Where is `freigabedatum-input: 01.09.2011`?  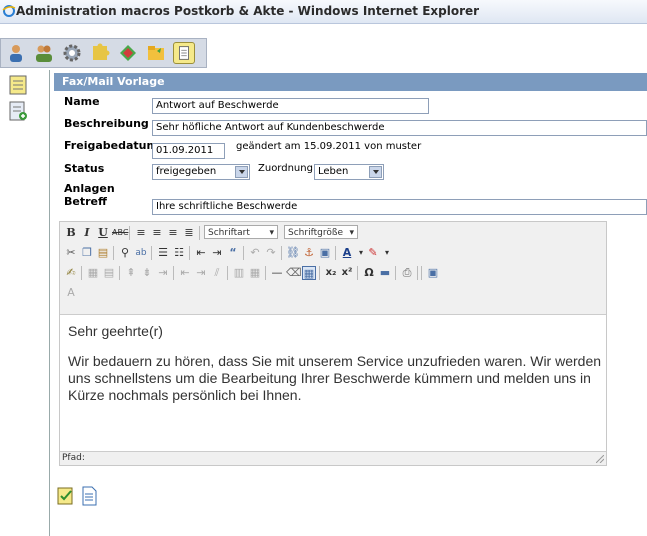
freigabedatum-input: 01.09.2011 is located at coordinates (188, 151).